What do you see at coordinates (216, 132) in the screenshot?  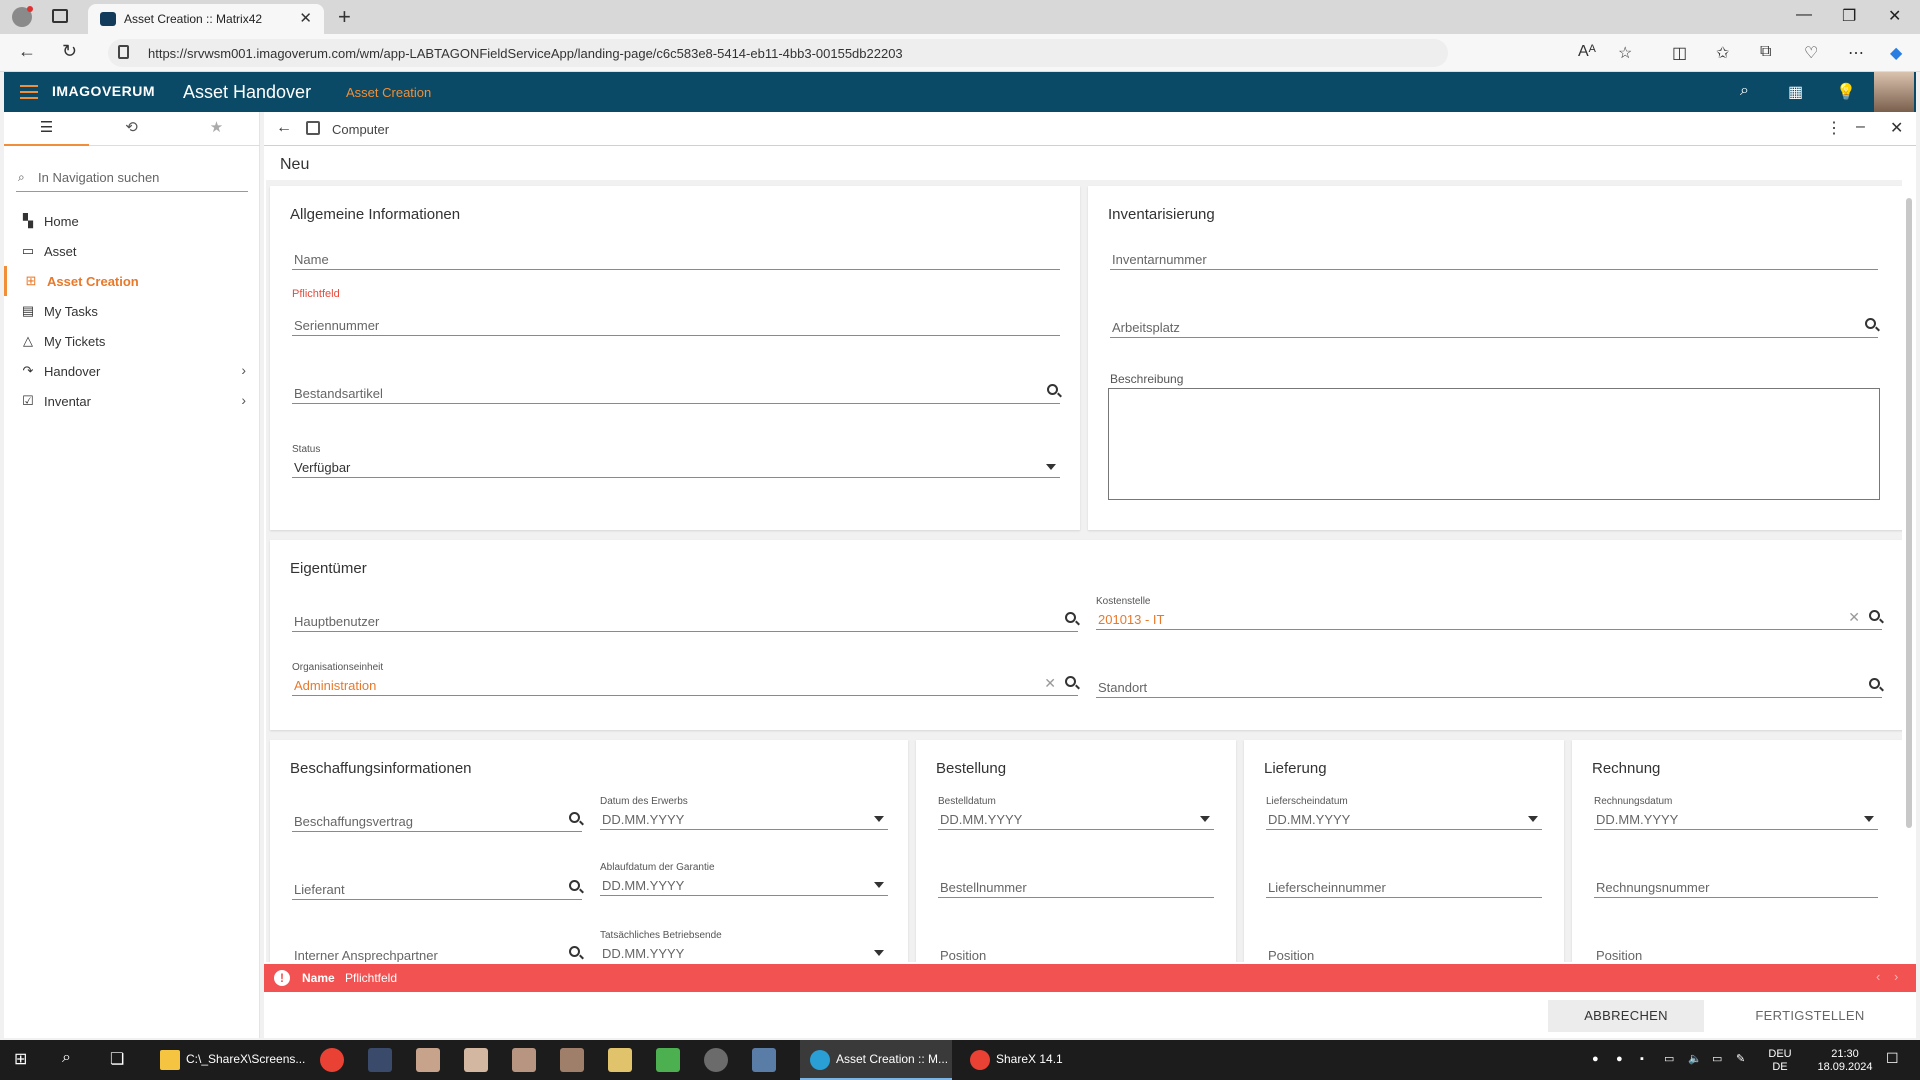 I see `tab-favorites: ★` at bounding box center [216, 132].